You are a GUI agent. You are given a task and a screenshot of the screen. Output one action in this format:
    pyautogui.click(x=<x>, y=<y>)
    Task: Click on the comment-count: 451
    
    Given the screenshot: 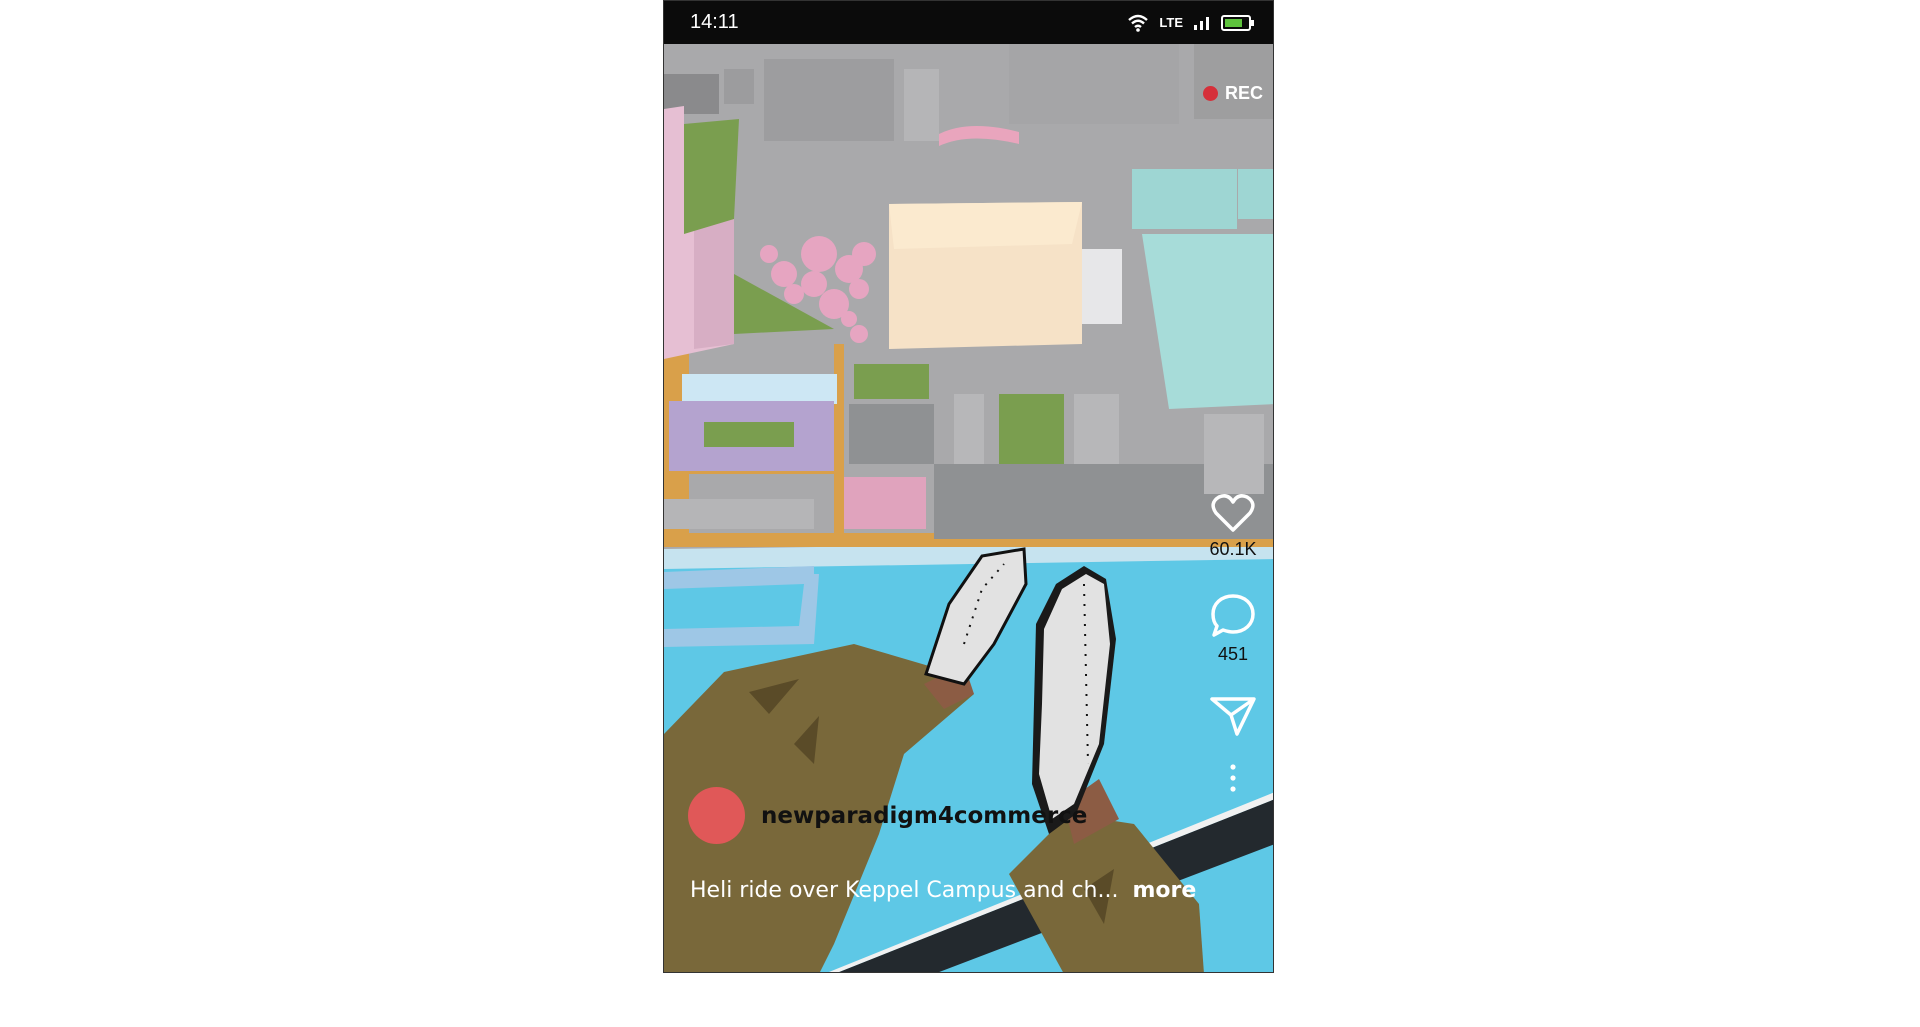 What is the action you would take?
    pyautogui.click(x=1233, y=654)
    